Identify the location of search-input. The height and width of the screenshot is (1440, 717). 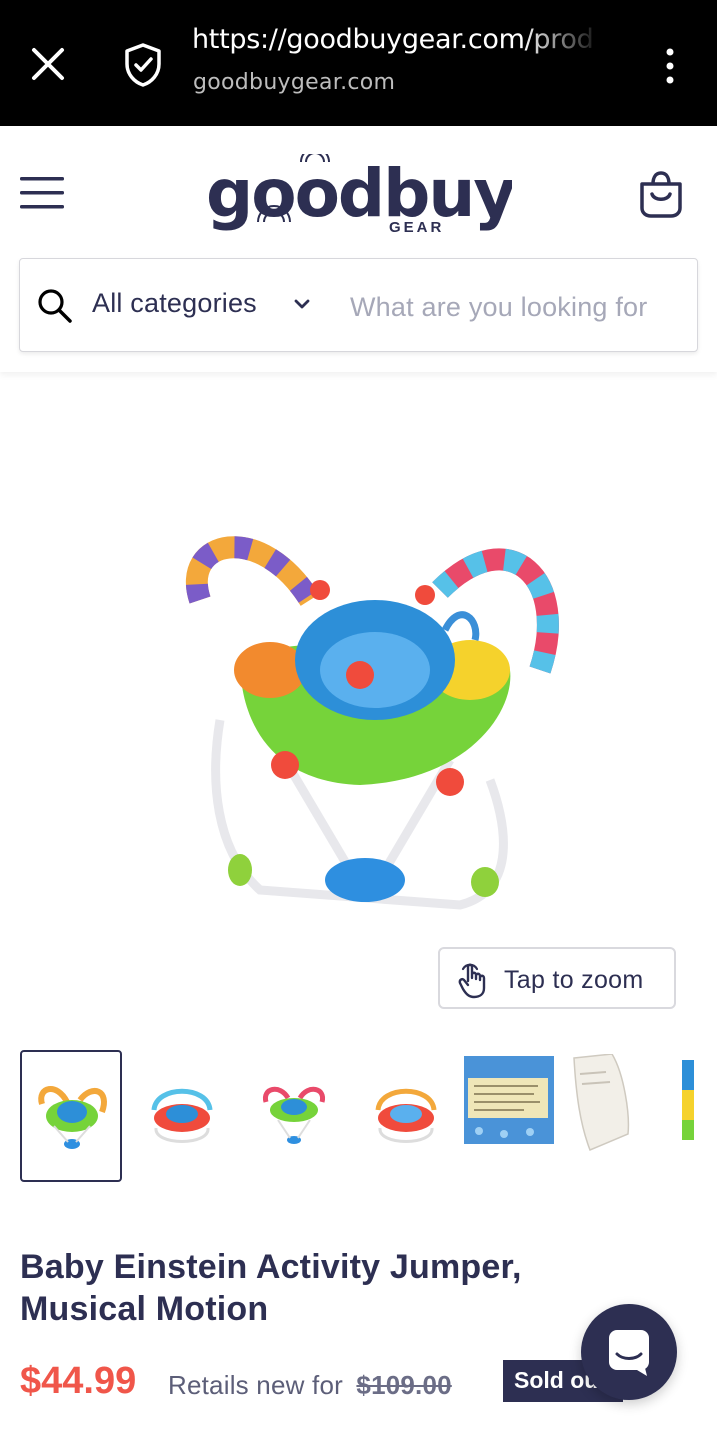
(515, 307).